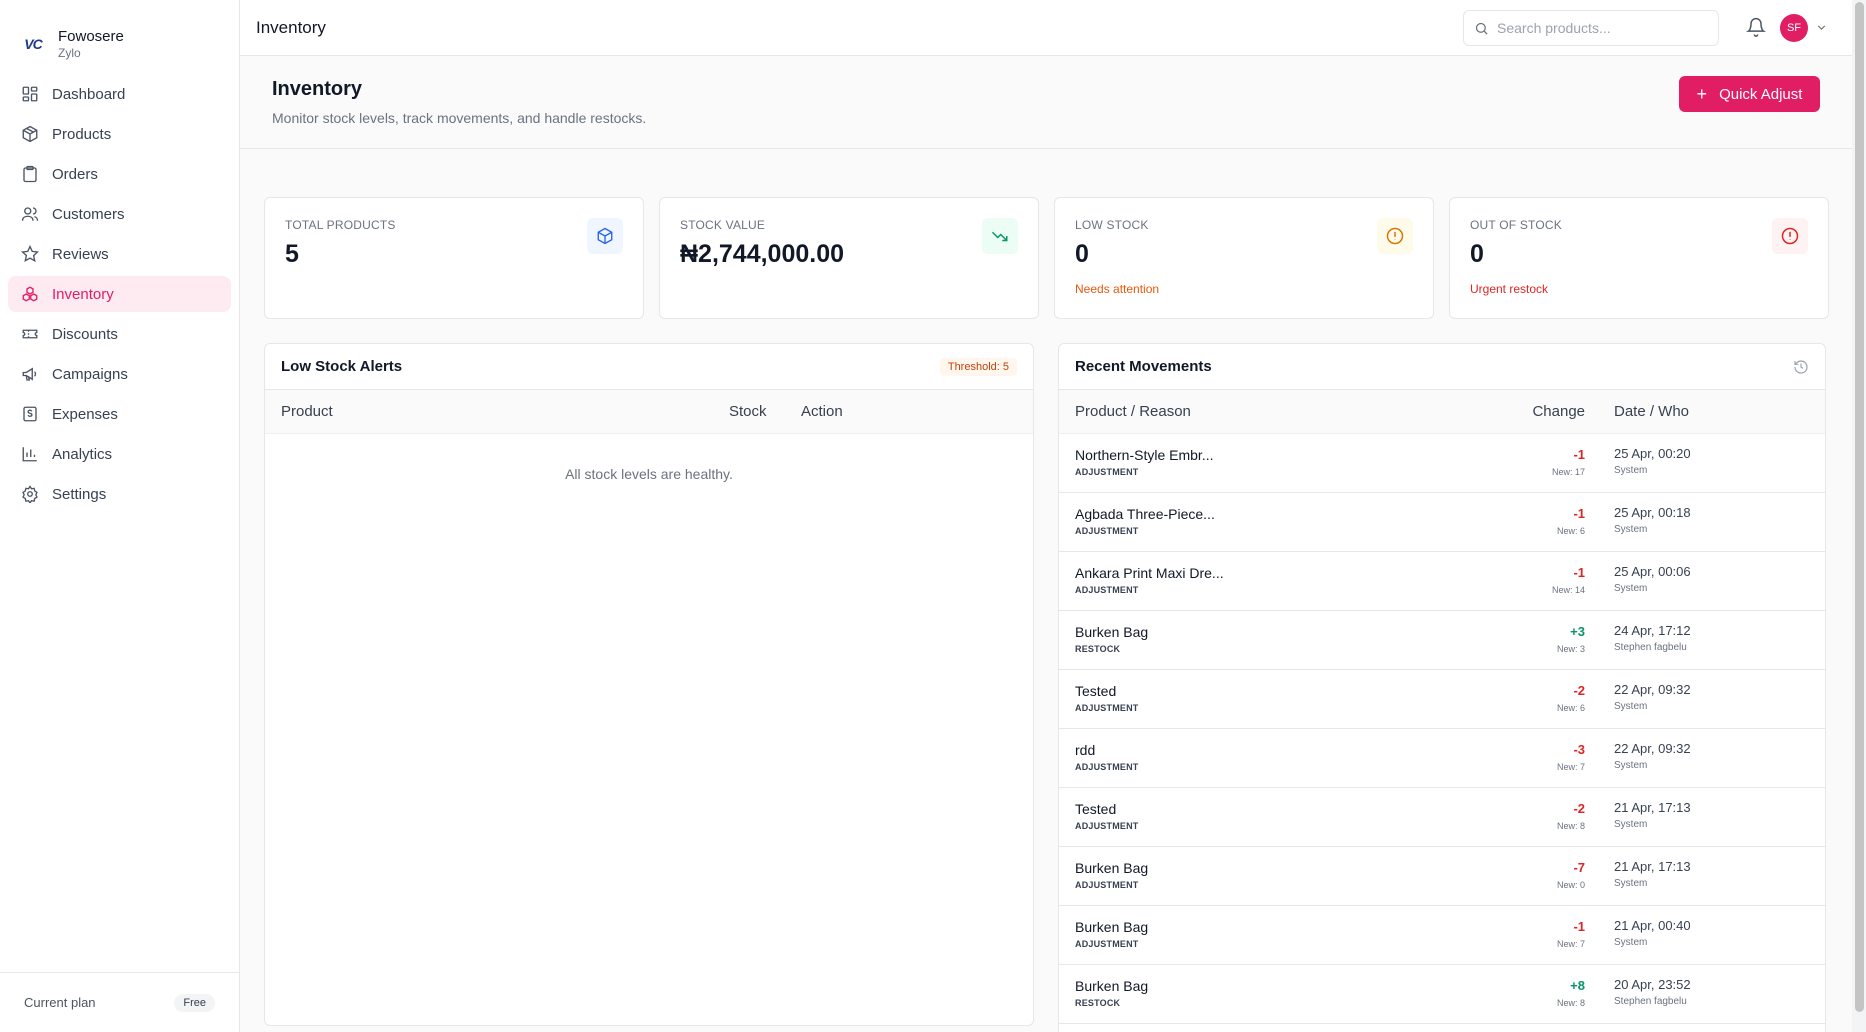  Describe the element at coordinates (1639, 258) in the screenshot. I see `stat-card-out-of-stock: OUT OF STOCK 0 Urgent restock` at that location.